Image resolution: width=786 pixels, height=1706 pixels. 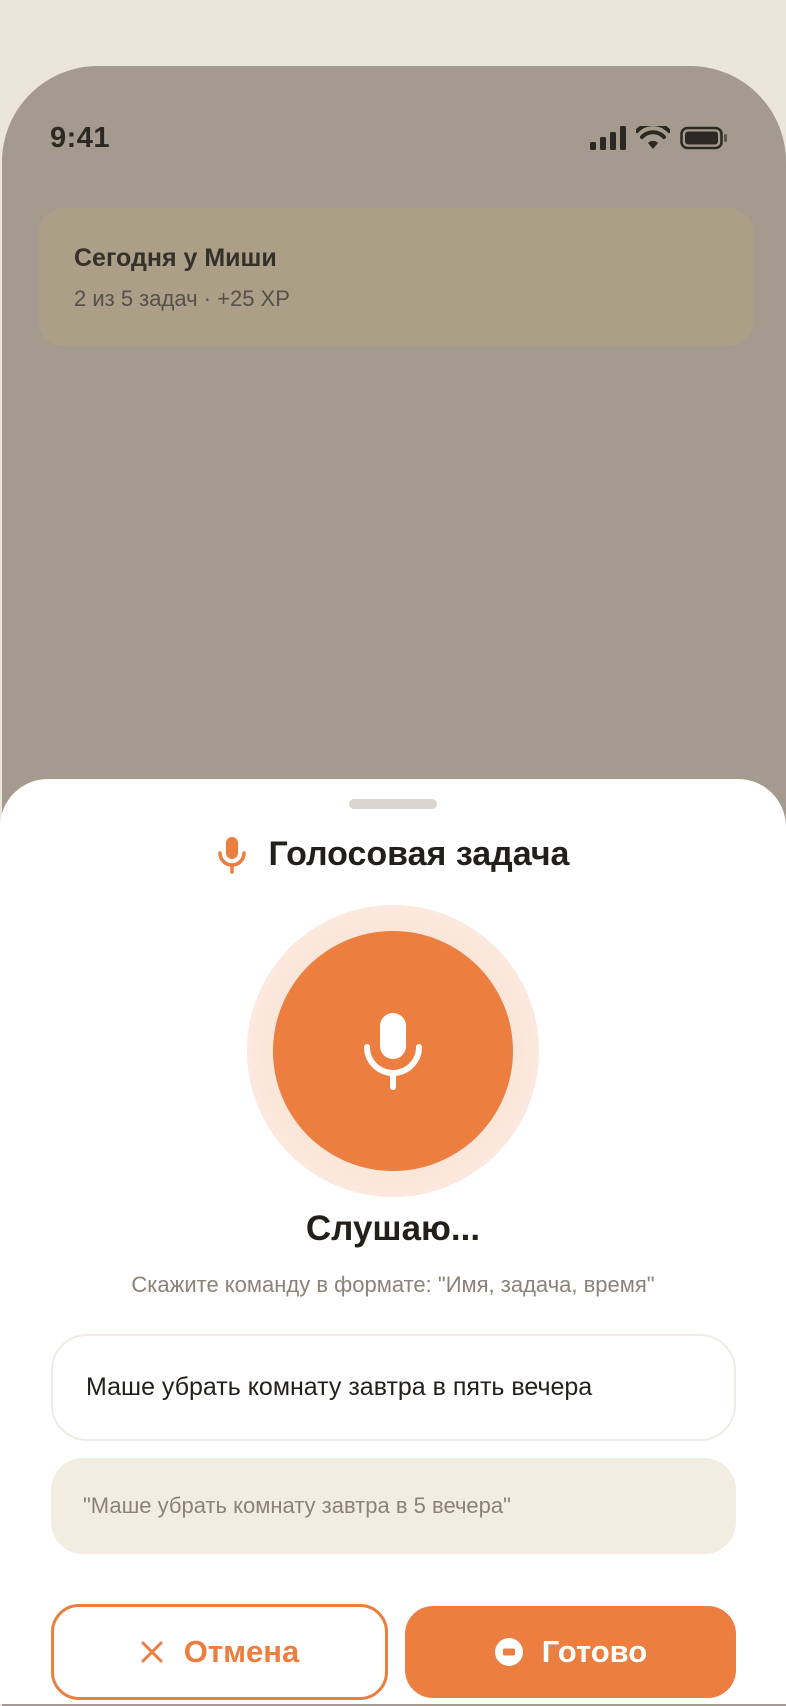 What do you see at coordinates (608, 138) in the screenshot?
I see `cellular-signal-icon` at bounding box center [608, 138].